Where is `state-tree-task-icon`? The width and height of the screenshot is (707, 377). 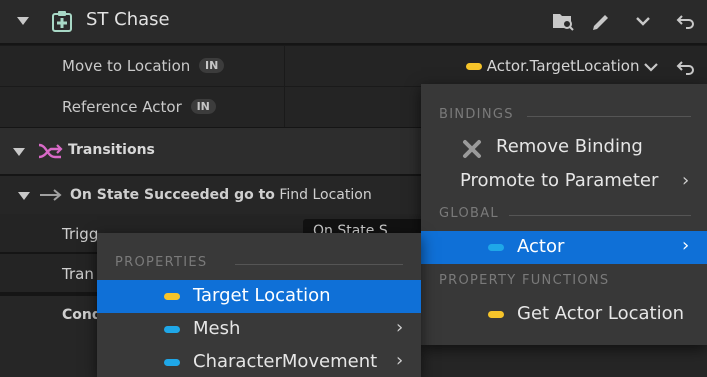 state-tree-task-icon is located at coordinates (62, 21).